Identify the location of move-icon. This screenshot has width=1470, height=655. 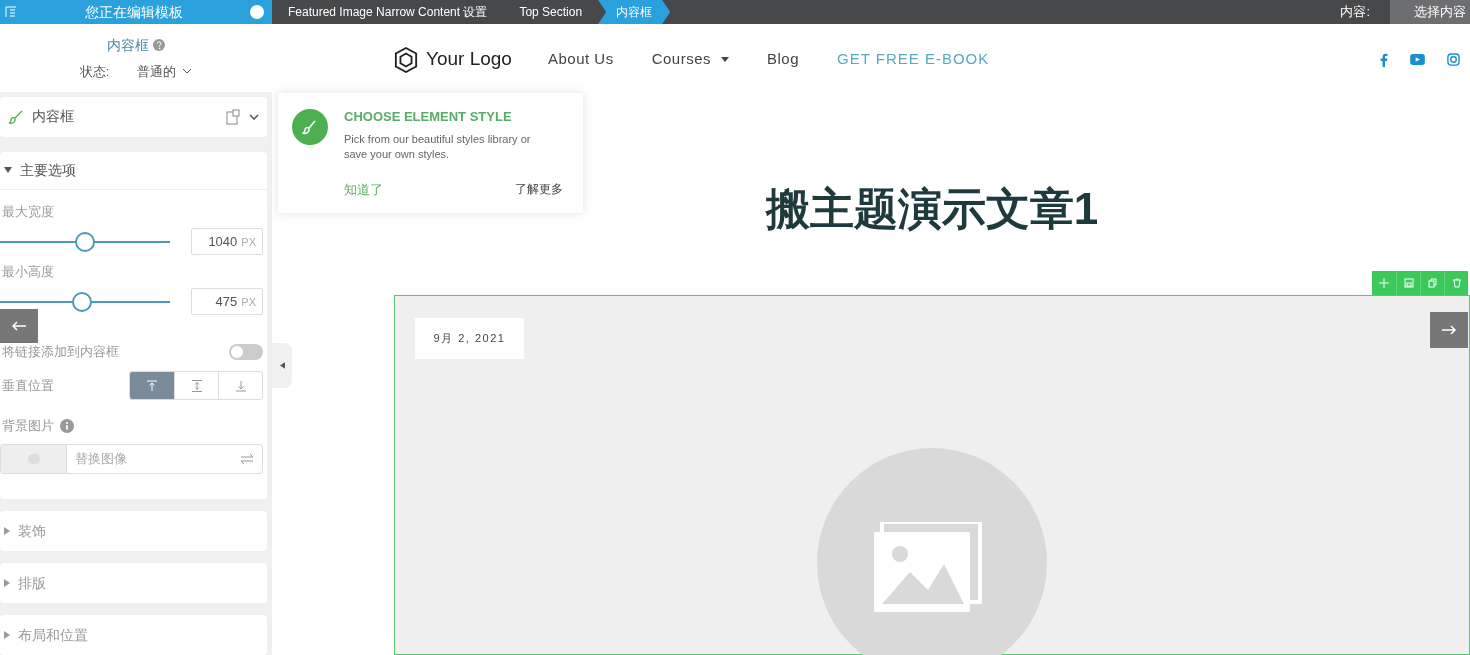
(1384, 283).